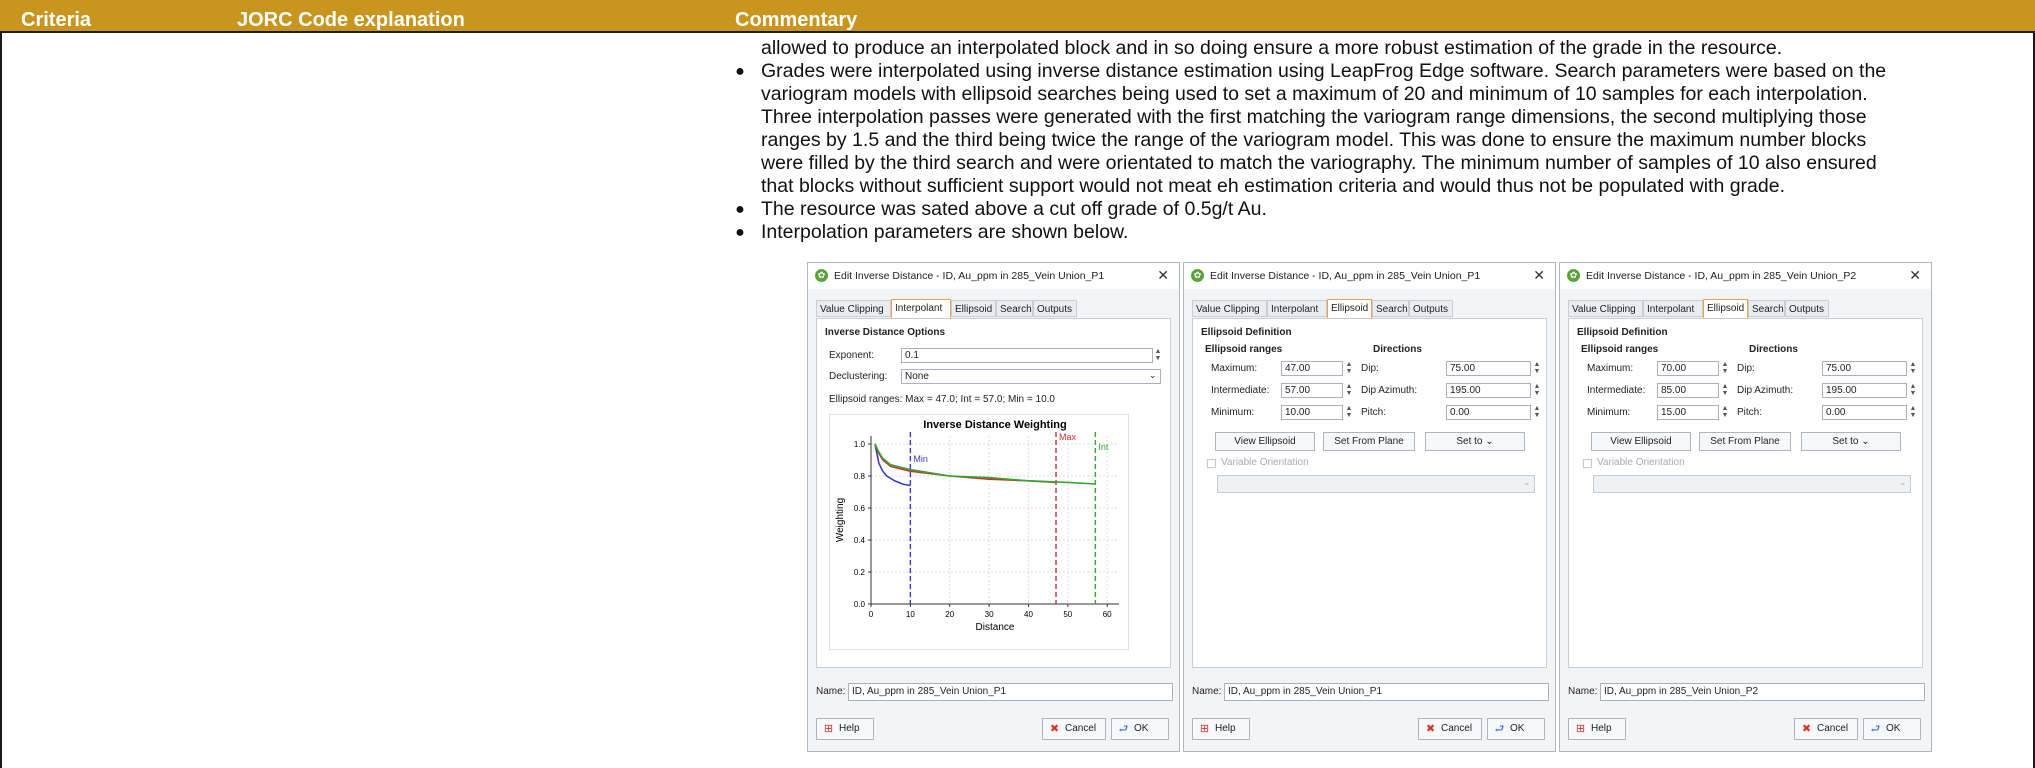 This screenshot has height=768, width=2035. What do you see at coordinates (1430, 729) in the screenshot?
I see `cancel-icon: ✖` at bounding box center [1430, 729].